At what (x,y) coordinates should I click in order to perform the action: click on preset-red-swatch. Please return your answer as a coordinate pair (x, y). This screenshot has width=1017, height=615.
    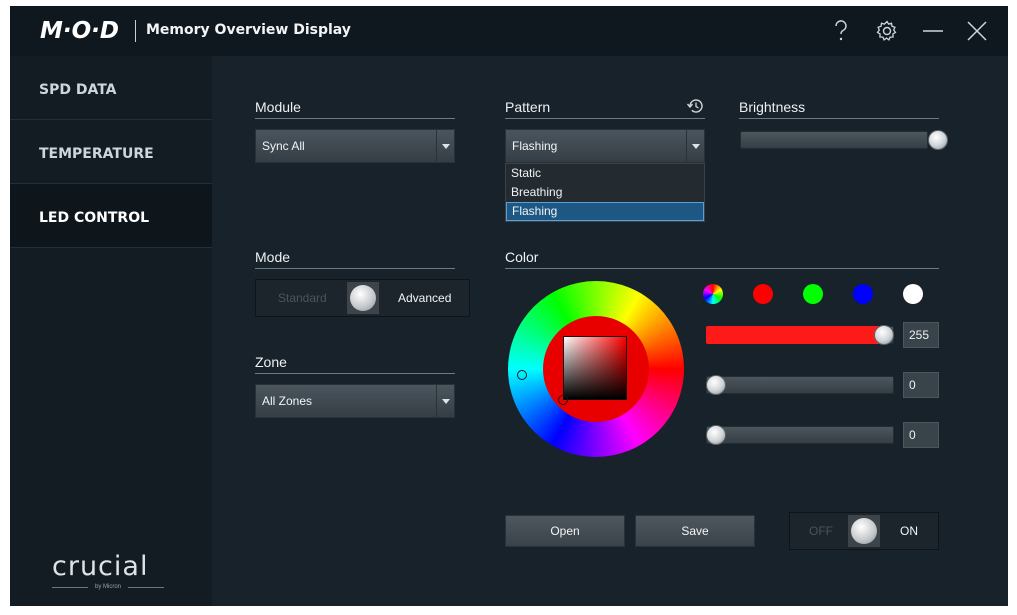
    Looking at the image, I should click on (763, 294).